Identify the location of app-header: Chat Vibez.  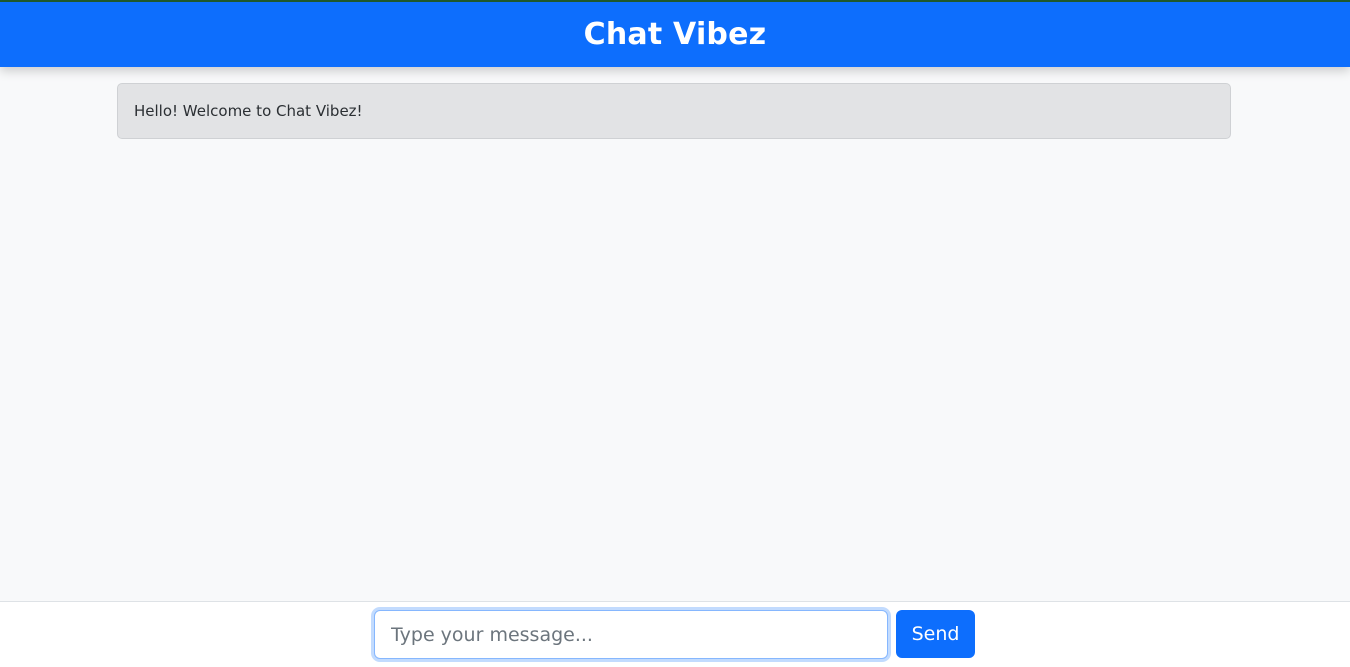
(675, 34).